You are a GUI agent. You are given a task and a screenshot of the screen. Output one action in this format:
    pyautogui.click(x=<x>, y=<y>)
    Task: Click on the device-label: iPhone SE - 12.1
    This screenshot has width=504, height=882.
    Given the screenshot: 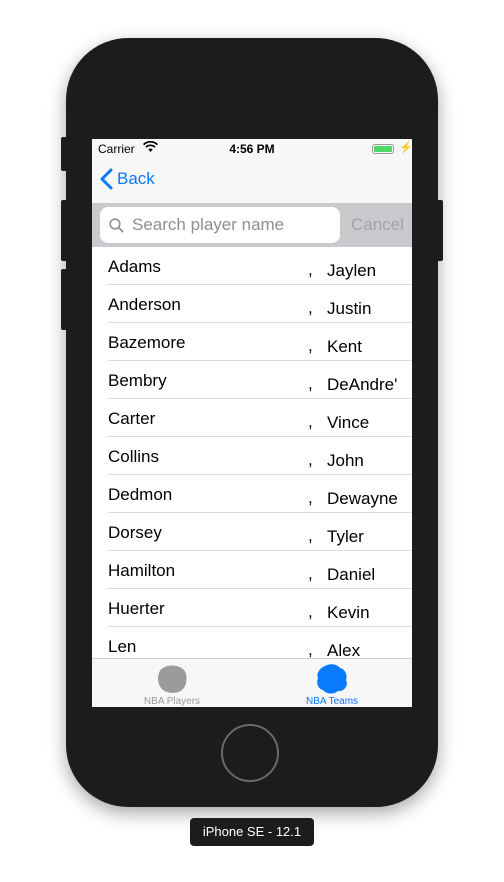 What is the action you would take?
    pyautogui.click(x=252, y=832)
    